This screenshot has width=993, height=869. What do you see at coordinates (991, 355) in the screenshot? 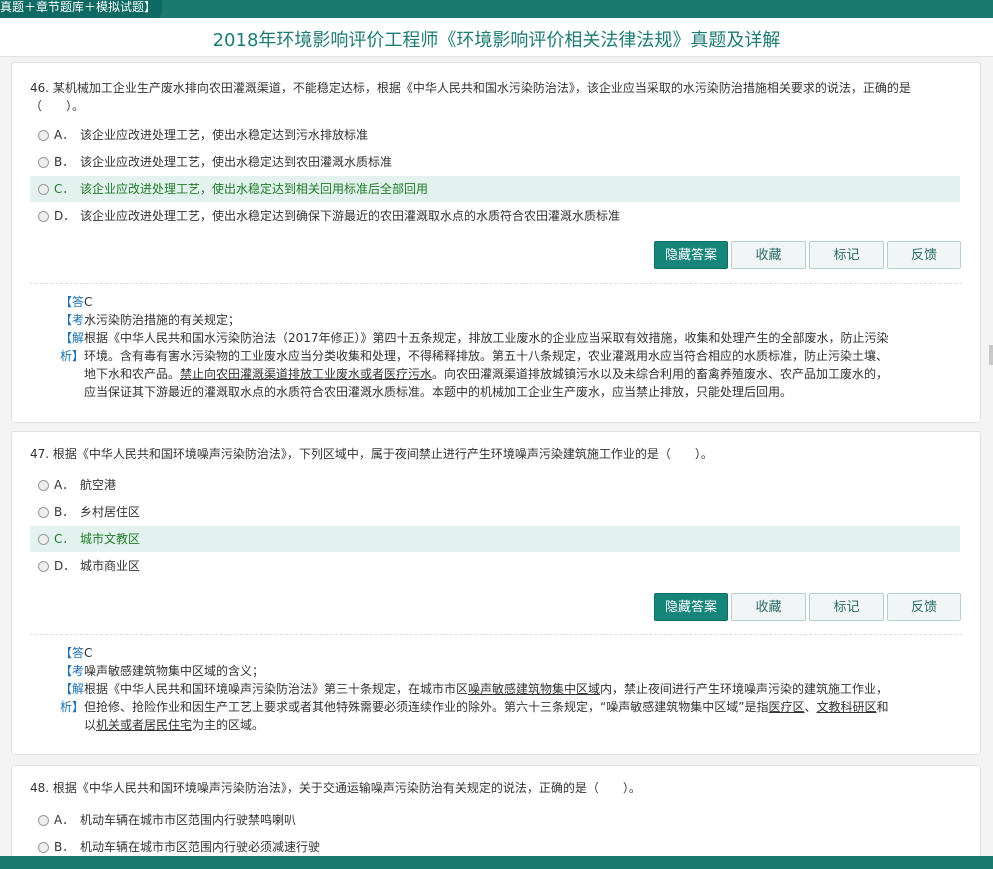
I see `scrollbar-thumb` at bounding box center [991, 355].